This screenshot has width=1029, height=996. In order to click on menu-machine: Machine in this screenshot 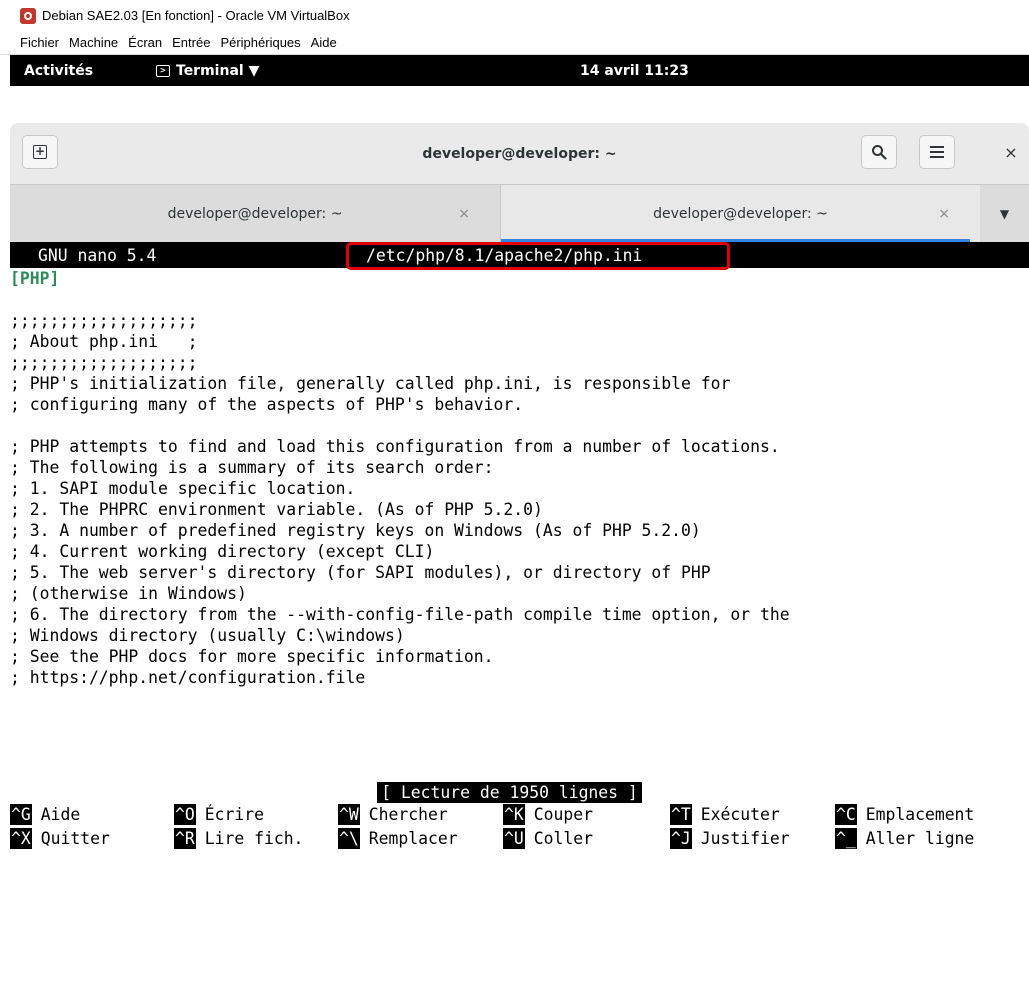, I will do `click(93, 42)`.